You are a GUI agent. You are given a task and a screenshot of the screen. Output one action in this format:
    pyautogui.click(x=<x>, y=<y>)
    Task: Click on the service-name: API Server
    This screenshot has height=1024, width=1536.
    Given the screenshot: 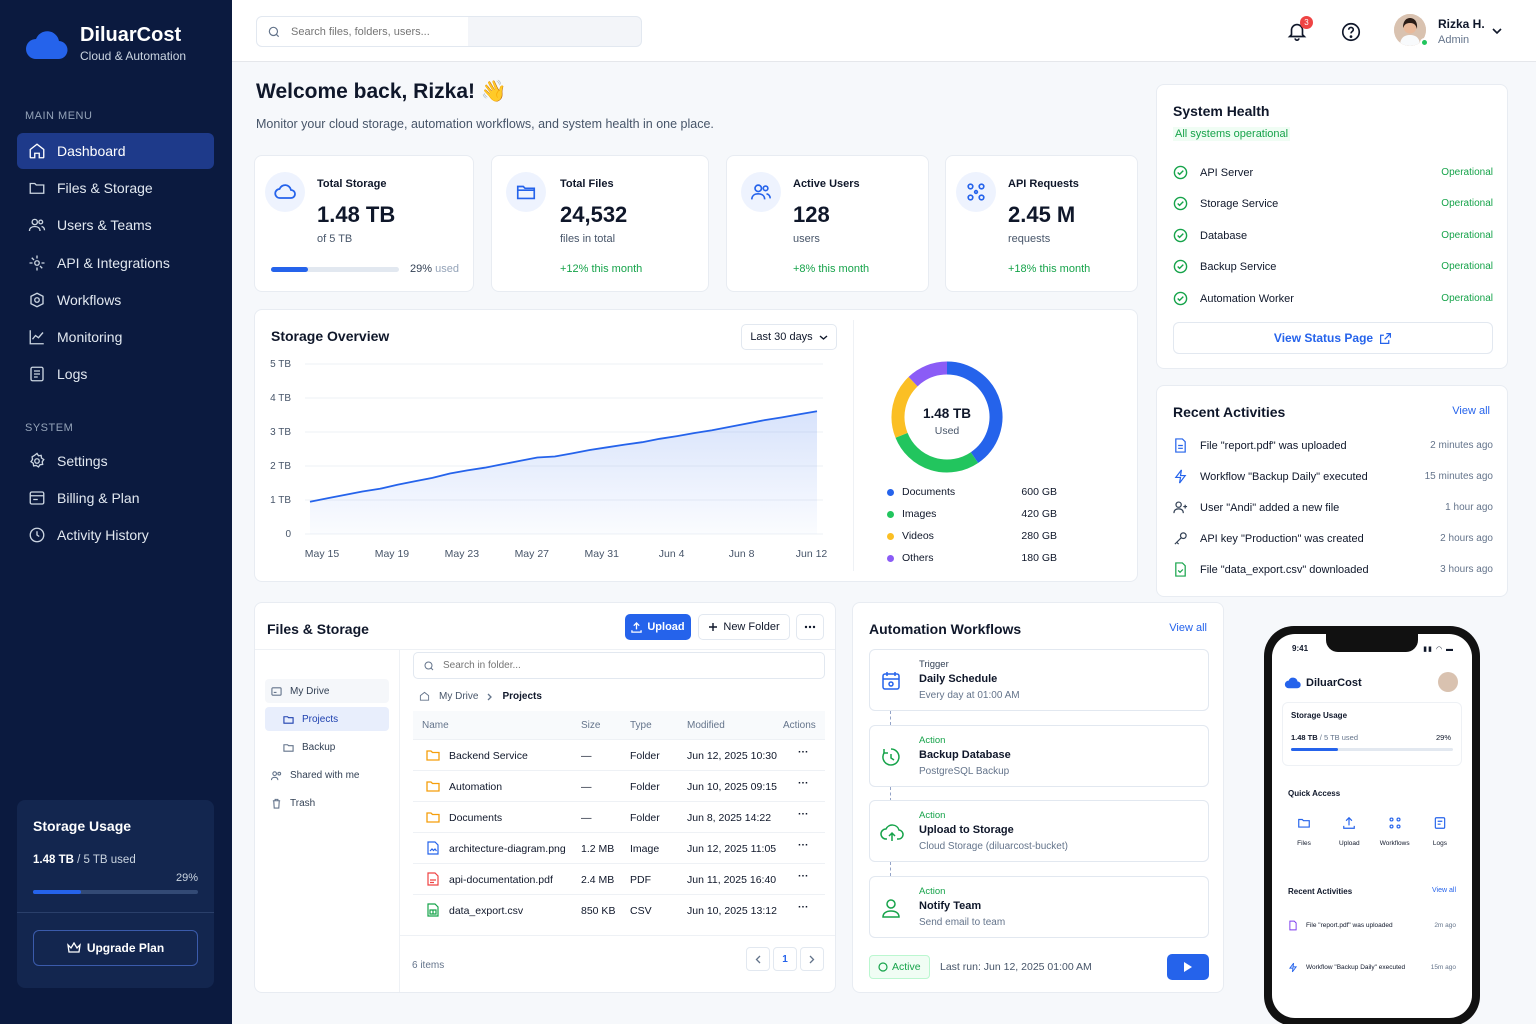 What is the action you would take?
    pyautogui.click(x=1227, y=172)
    